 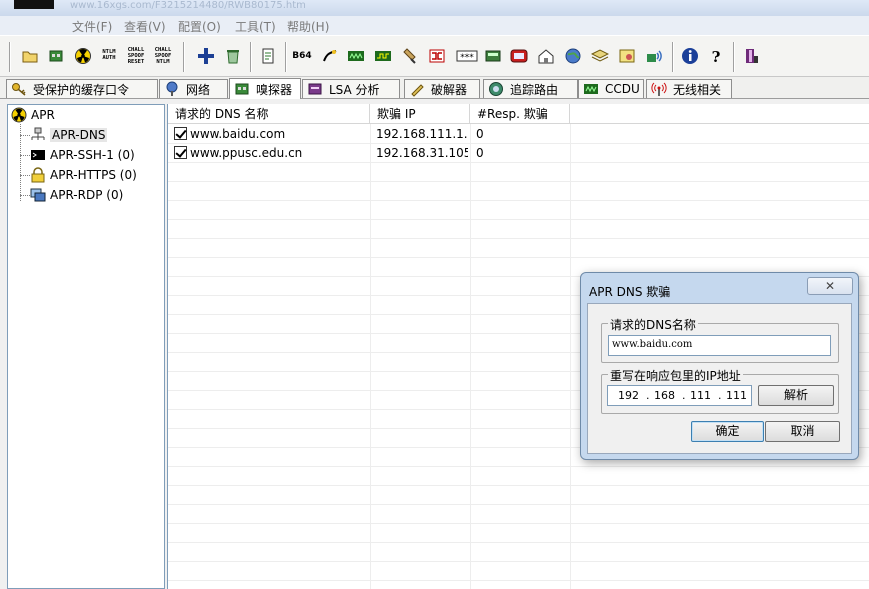 What do you see at coordinates (206, 56) in the screenshot?
I see `add-icon` at bounding box center [206, 56].